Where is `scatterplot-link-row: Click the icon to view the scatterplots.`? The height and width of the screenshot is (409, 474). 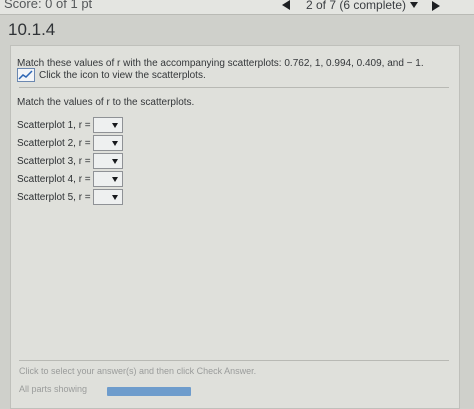 scatterplot-link-row: Click the icon to view the scatterplots. is located at coordinates (111, 75).